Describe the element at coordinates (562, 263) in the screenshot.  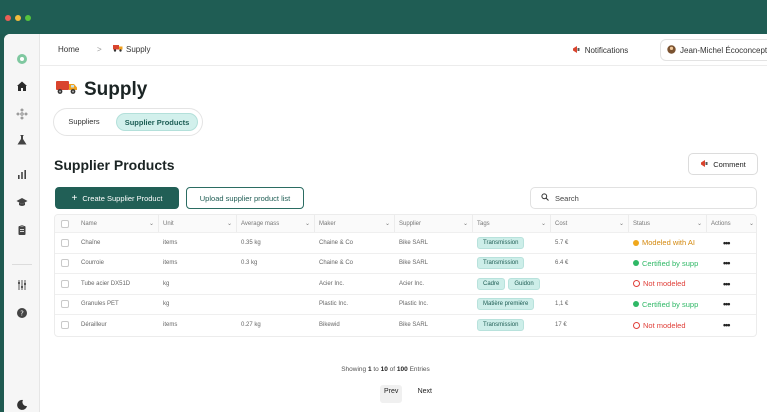
I see `cell-cost: 6.4 €` at that location.